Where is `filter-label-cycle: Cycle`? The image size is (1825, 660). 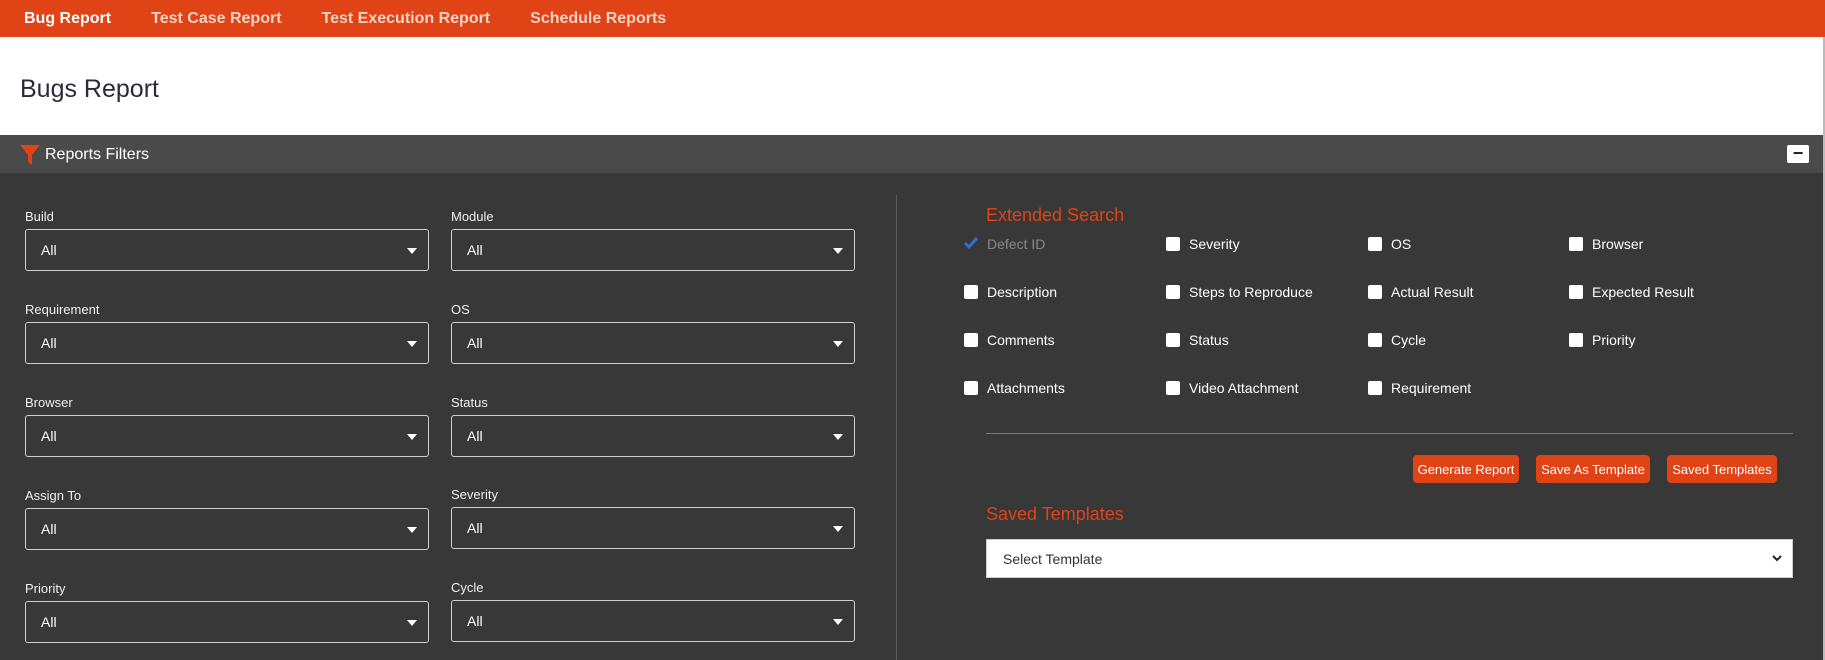 filter-label-cycle: Cycle is located at coordinates (467, 587).